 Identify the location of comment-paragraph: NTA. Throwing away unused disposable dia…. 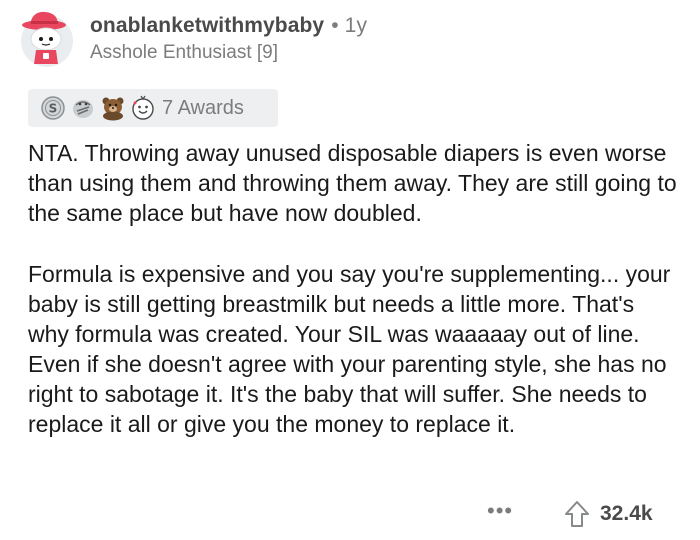
(352, 183).